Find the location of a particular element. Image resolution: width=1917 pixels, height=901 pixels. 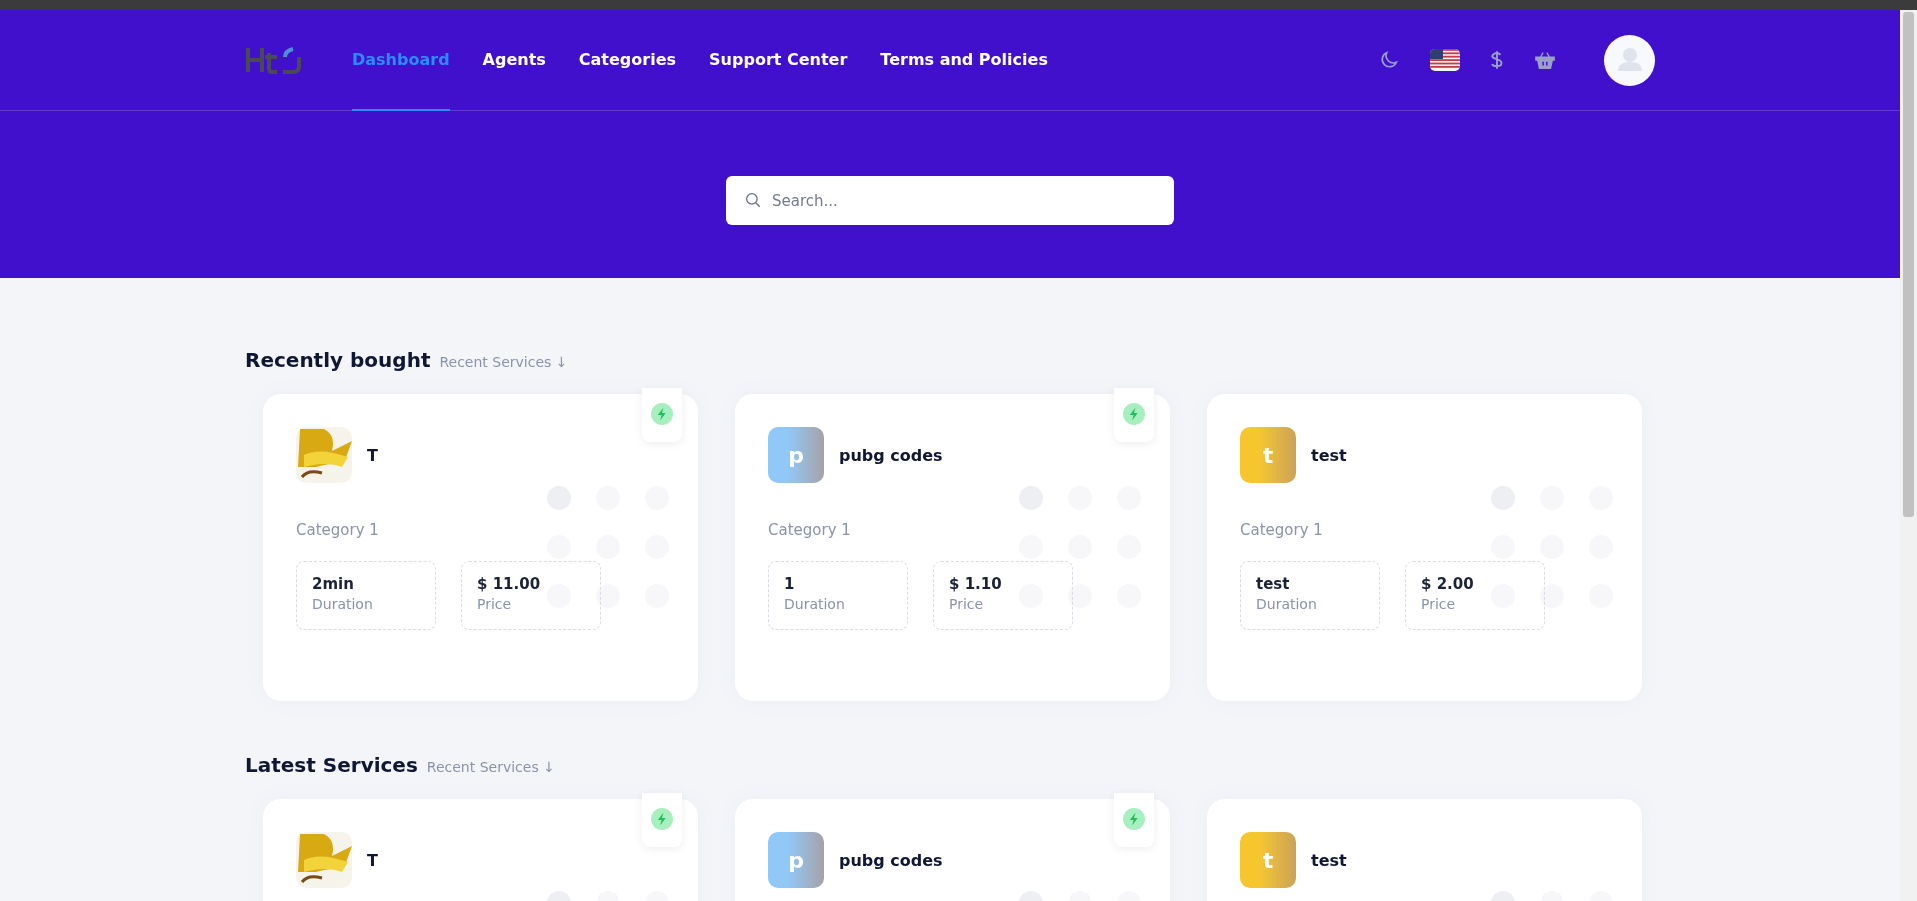

duration-value: 2min is located at coordinates (333, 584).